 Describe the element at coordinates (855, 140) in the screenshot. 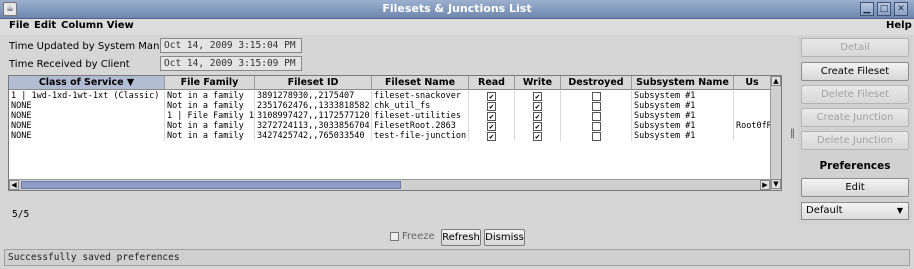

I see `delete-junction-button: Delete Junction` at that location.